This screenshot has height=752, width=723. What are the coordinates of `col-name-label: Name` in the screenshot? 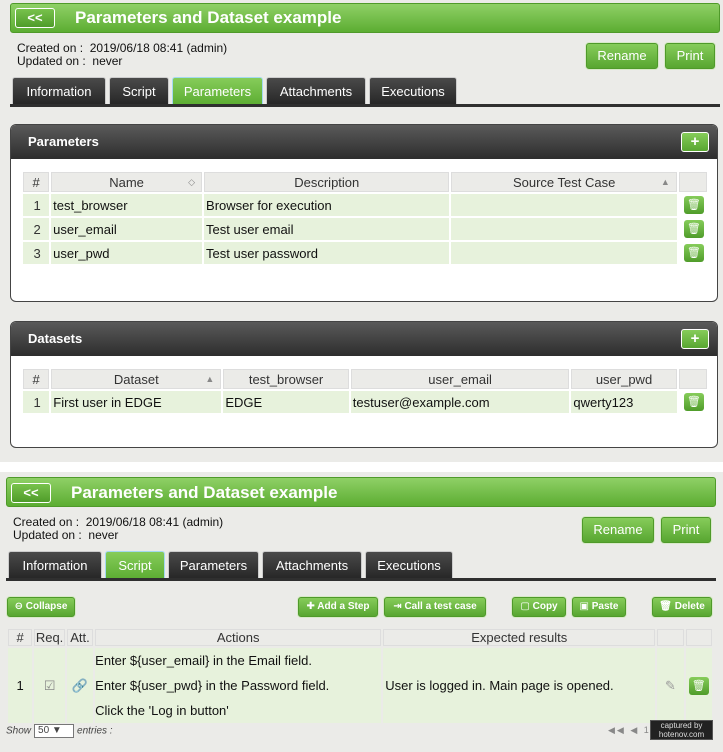 It's located at (126, 182).